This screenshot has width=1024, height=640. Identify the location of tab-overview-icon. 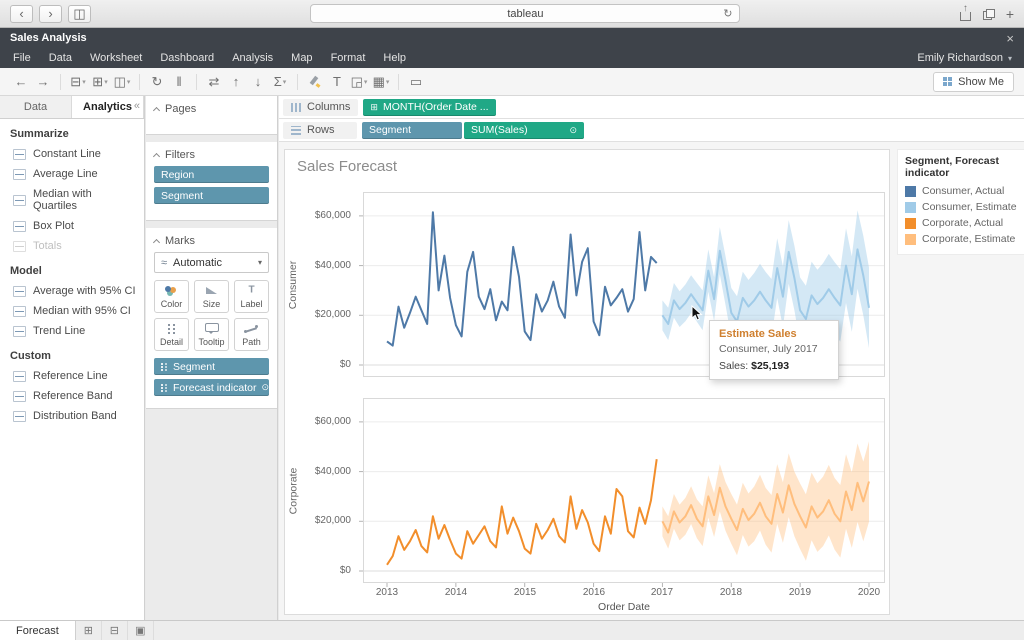
(988, 14).